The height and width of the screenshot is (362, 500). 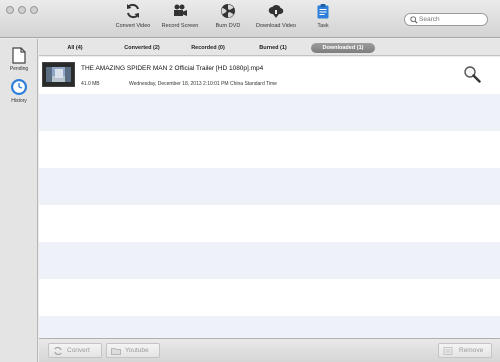 What do you see at coordinates (471, 350) in the screenshot?
I see `remove-button-label: Remove` at bounding box center [471, 350].